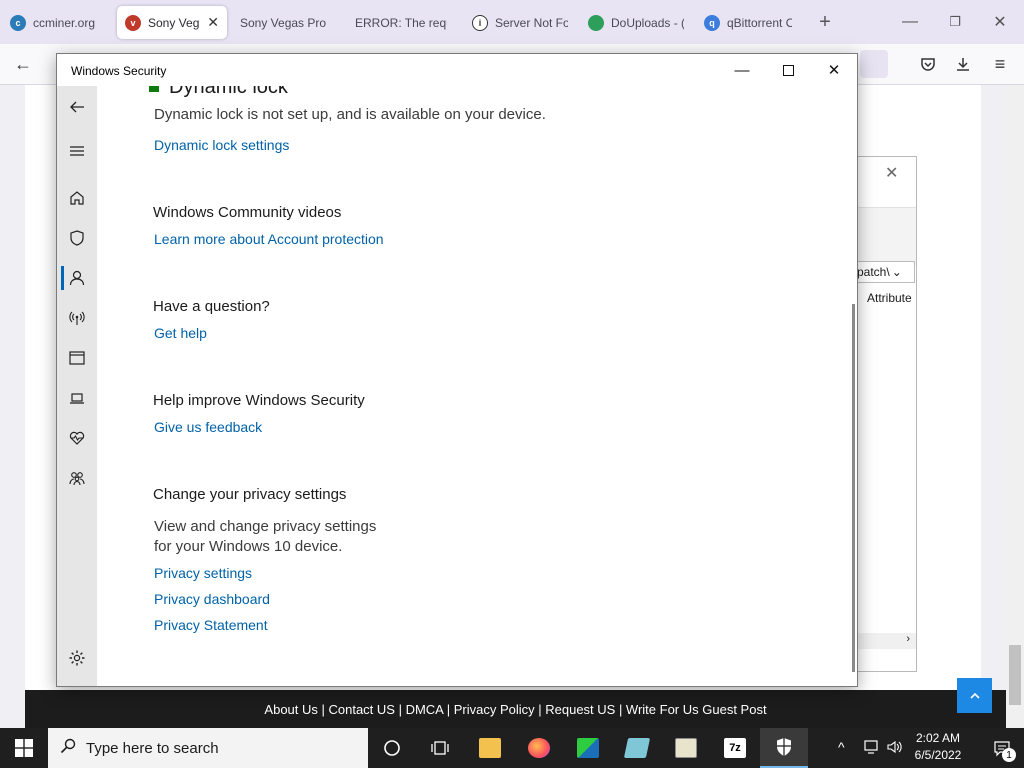 This screenshot has width=1024, height=768. I want to click on settings-gear-icon, so click(77, 658).